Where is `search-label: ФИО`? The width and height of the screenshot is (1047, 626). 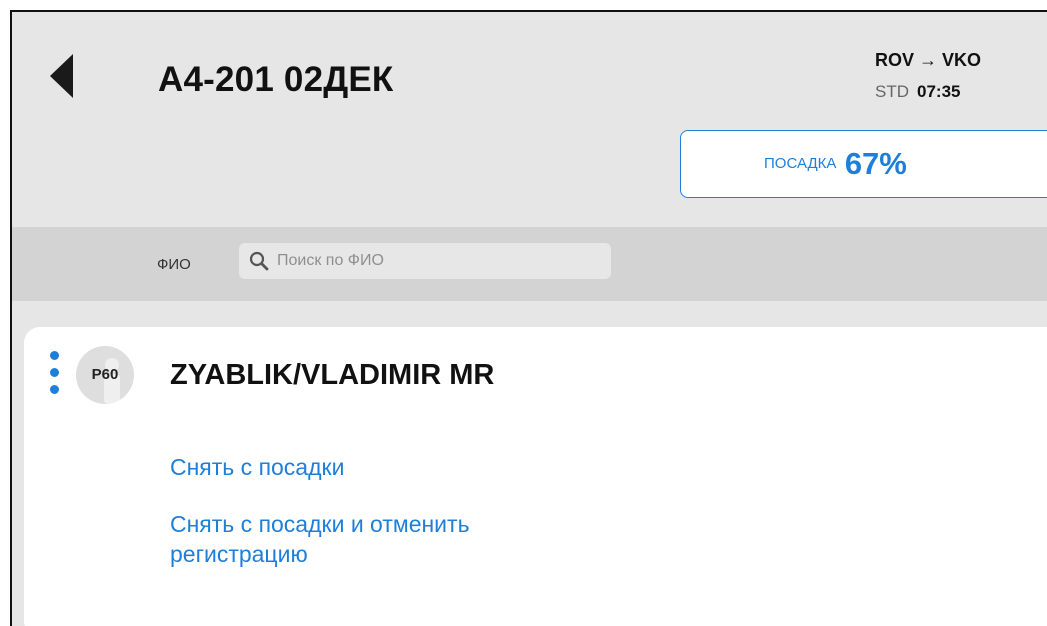 search-label: ФИО is located at coordinates (174, 264).